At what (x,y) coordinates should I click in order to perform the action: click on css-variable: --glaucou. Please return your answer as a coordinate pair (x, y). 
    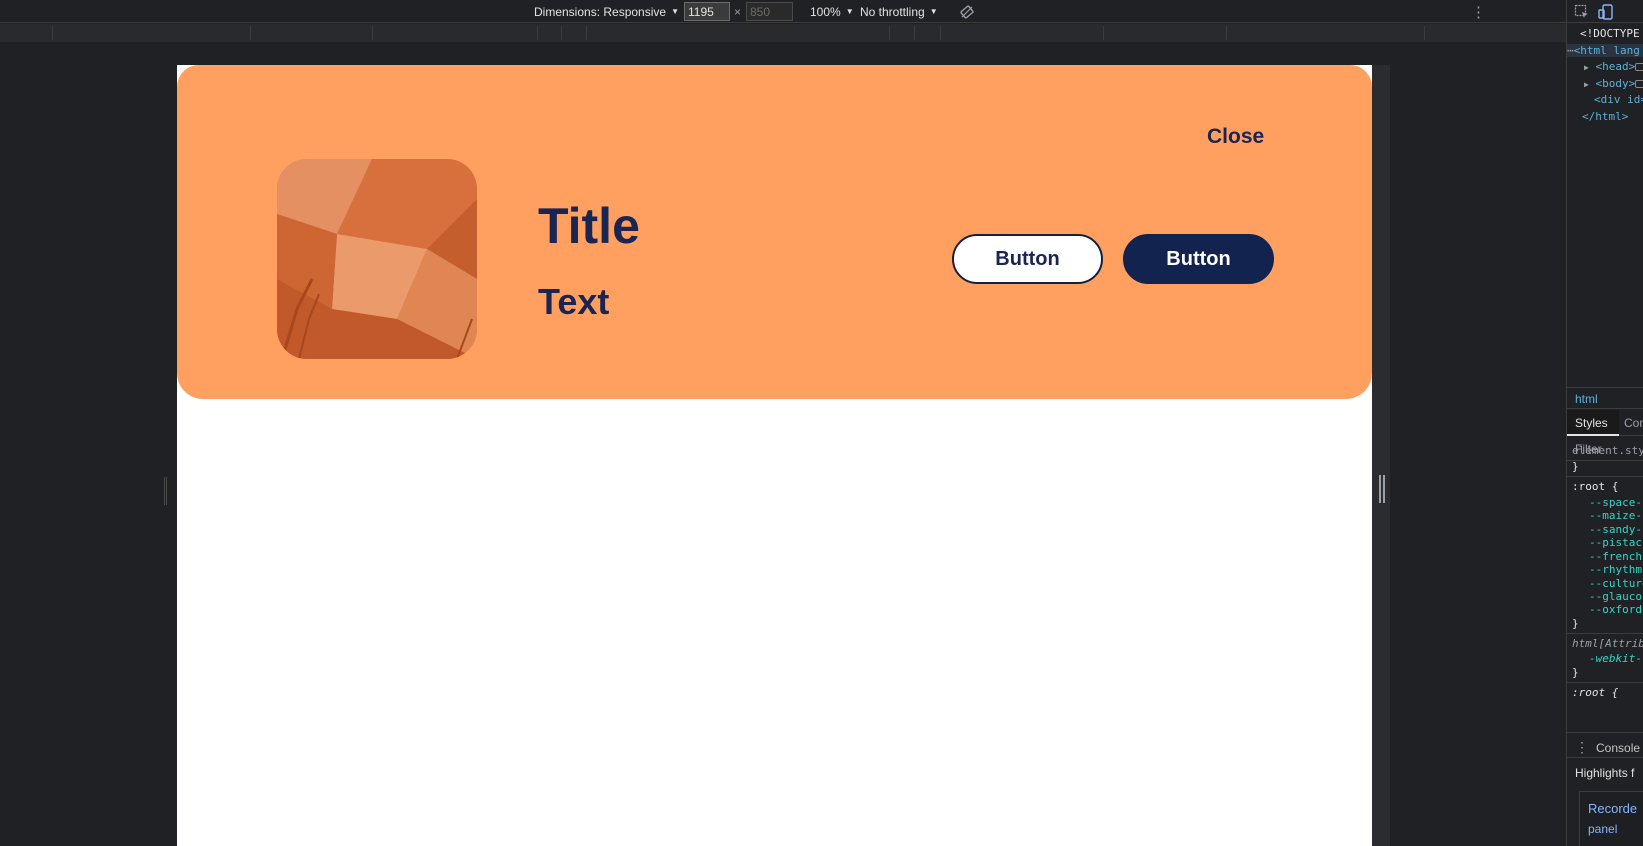
    Looking at the image, I should click on (1616, 596).